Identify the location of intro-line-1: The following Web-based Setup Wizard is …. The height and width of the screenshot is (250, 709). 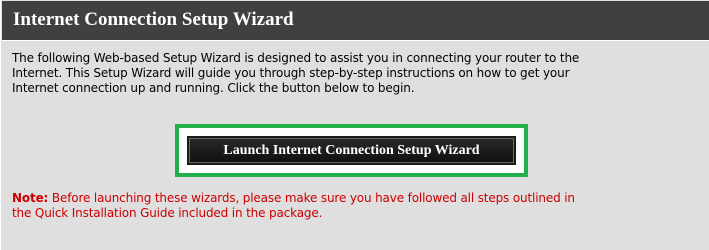
(296, 58).